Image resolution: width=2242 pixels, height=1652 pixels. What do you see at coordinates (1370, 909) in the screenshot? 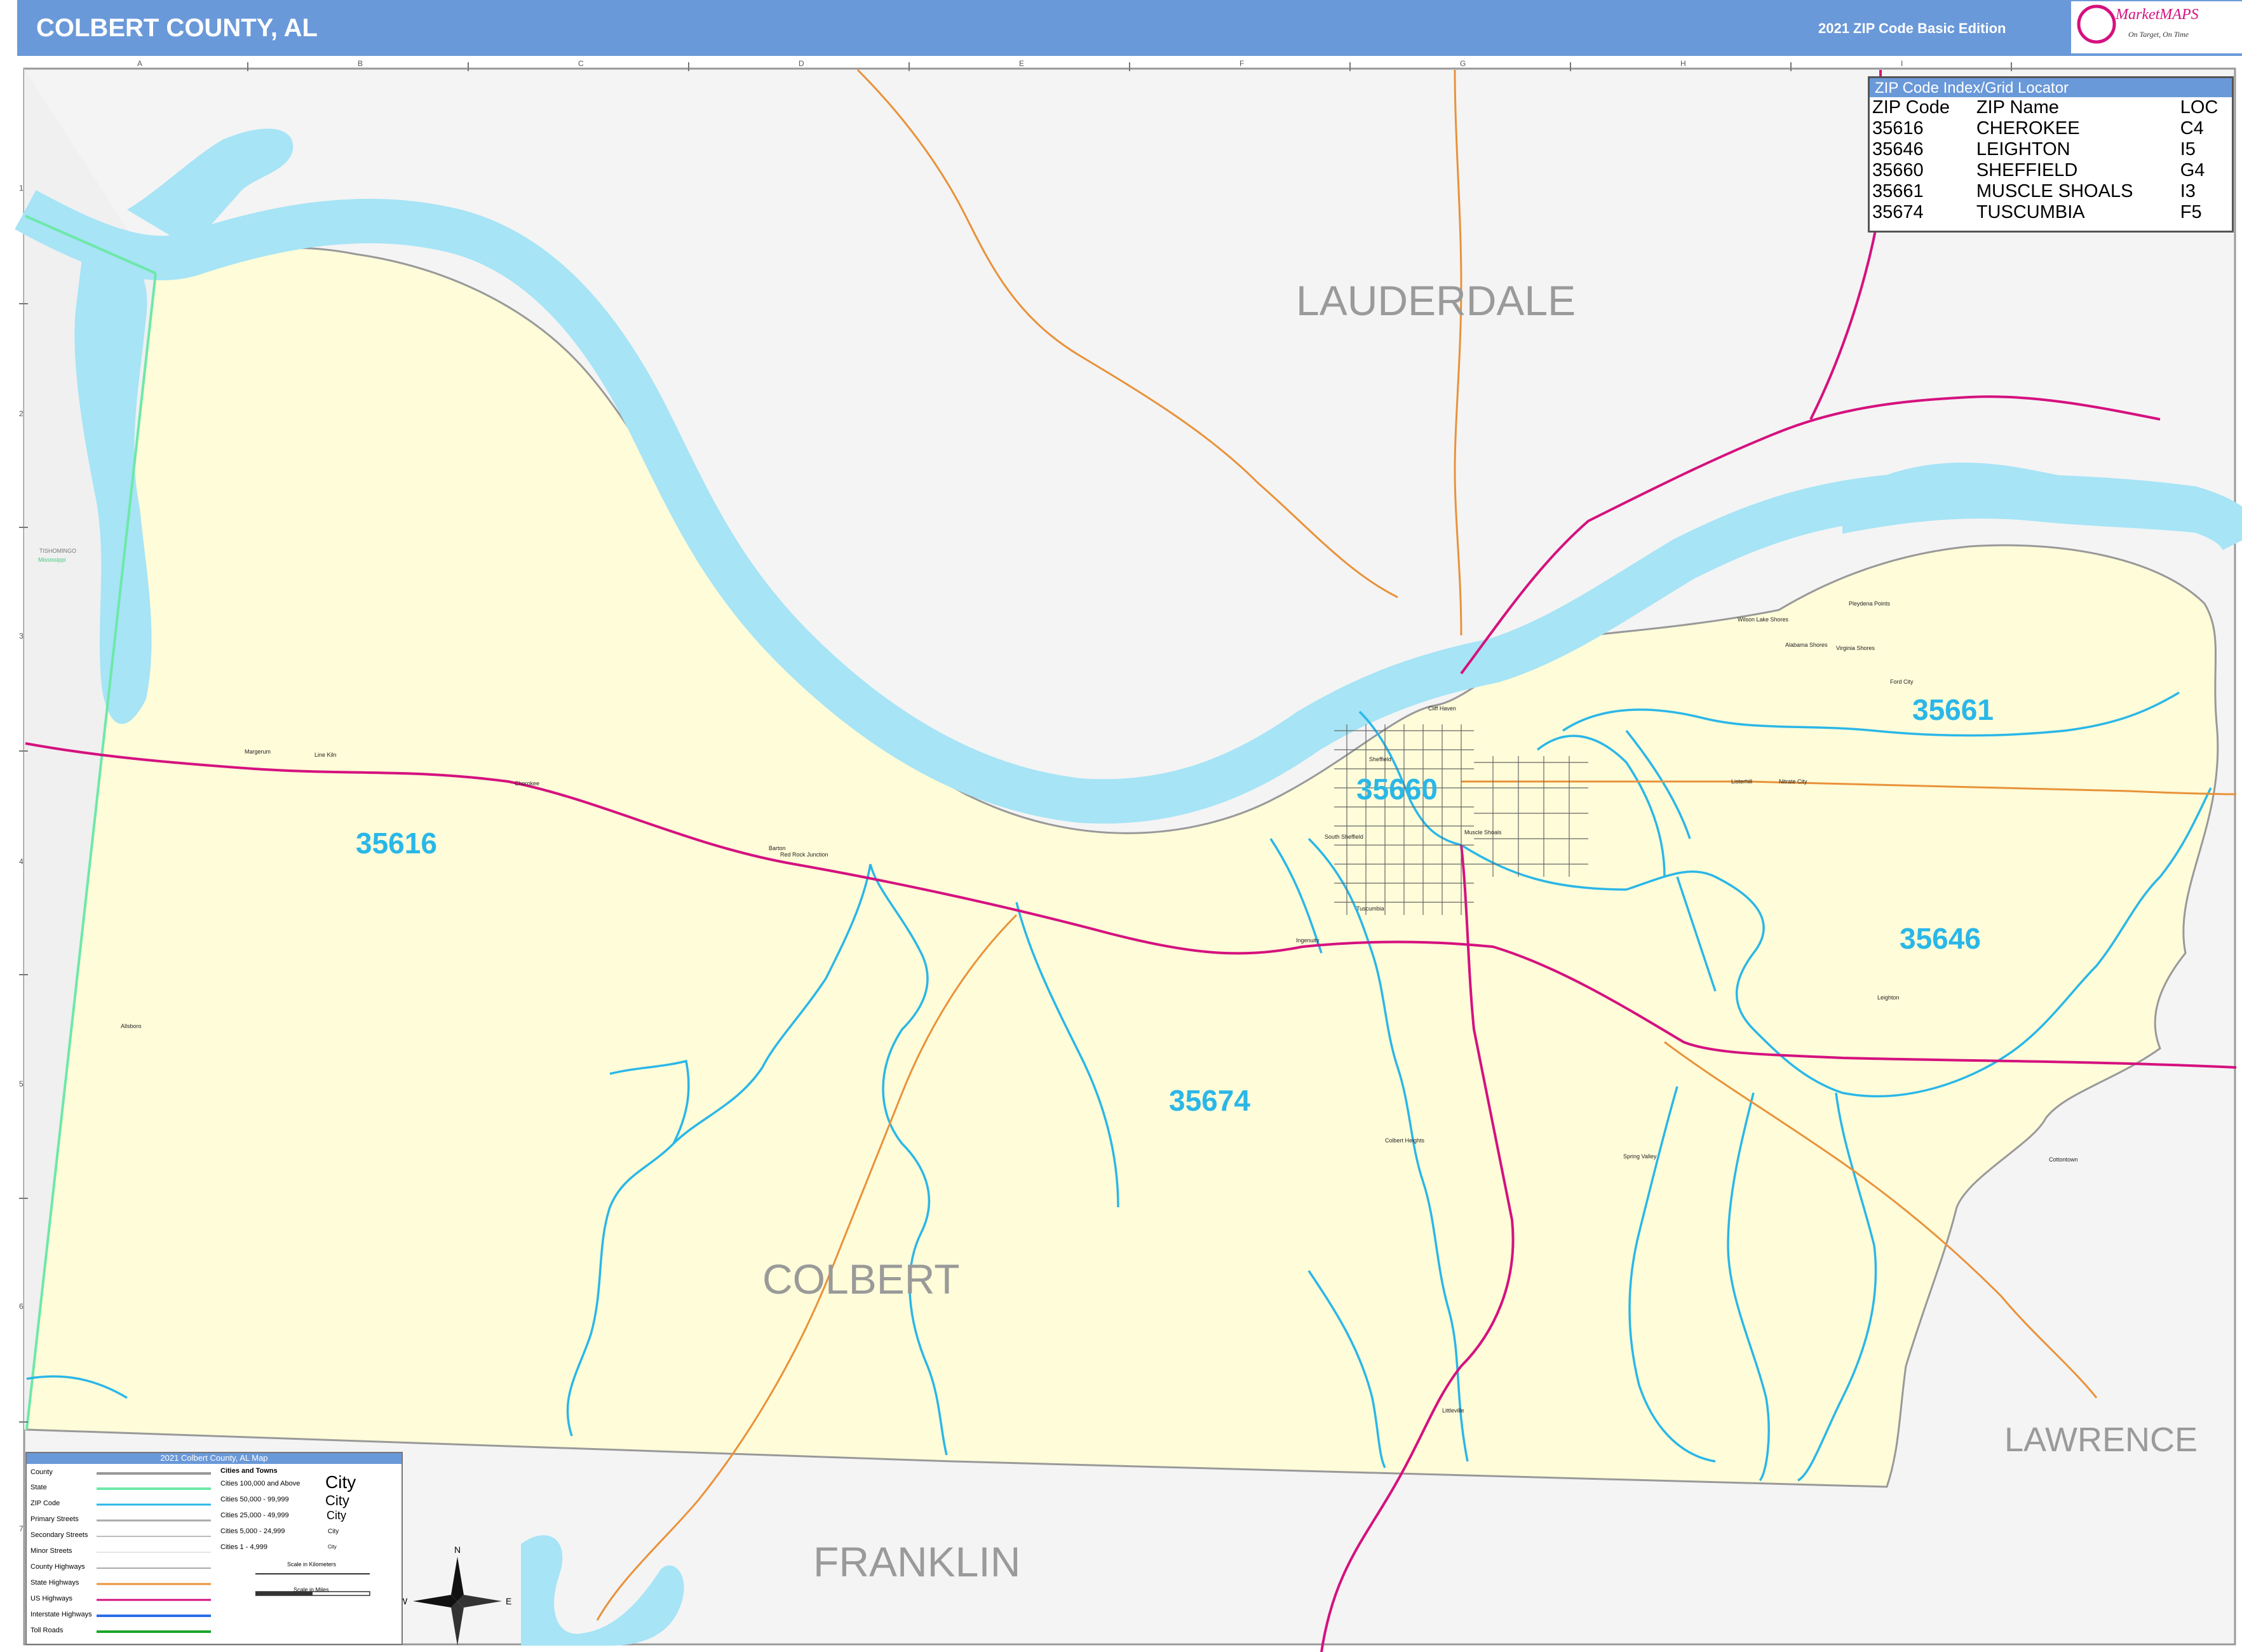
I see `place-tuscumbia: Tuscumbia` at bounding box center [1370, 909].